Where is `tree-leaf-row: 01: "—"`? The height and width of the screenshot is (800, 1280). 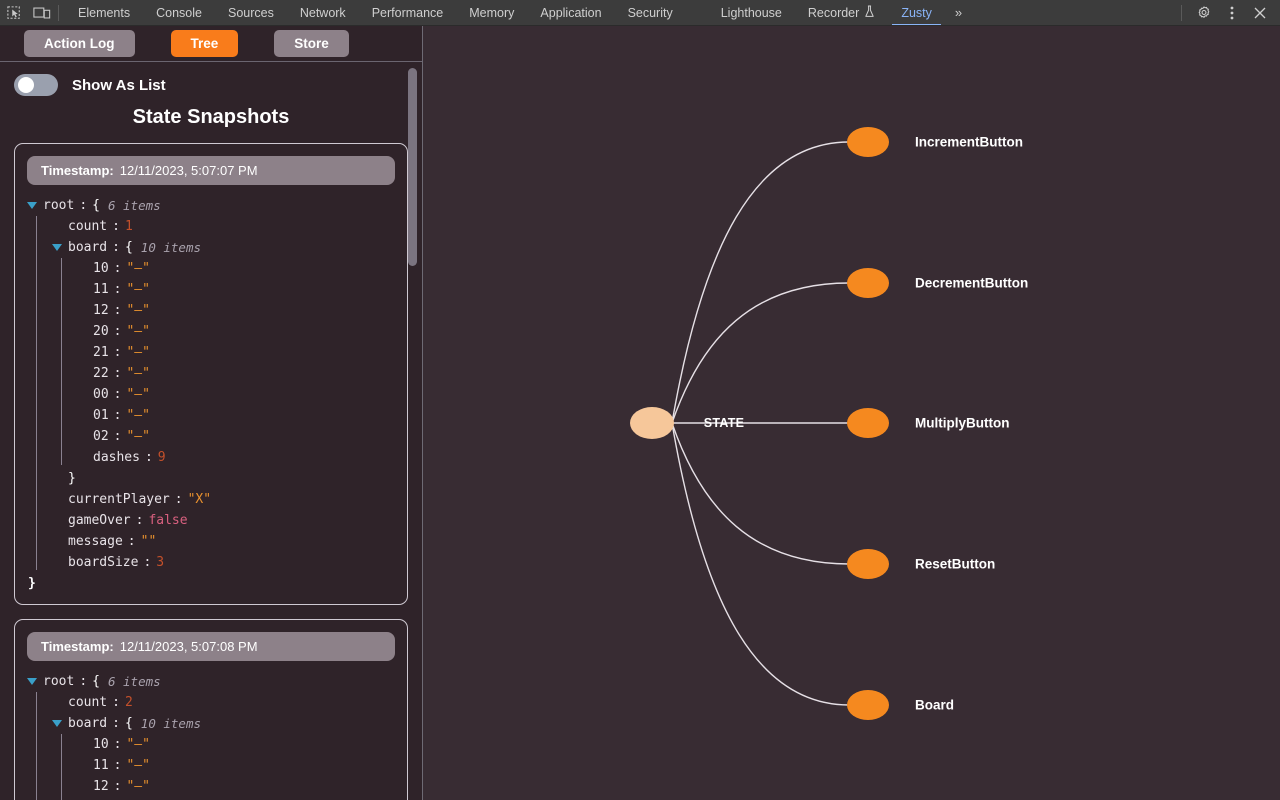
tree-leaf-row: 01: "—" is located at coordinates (236, 415).